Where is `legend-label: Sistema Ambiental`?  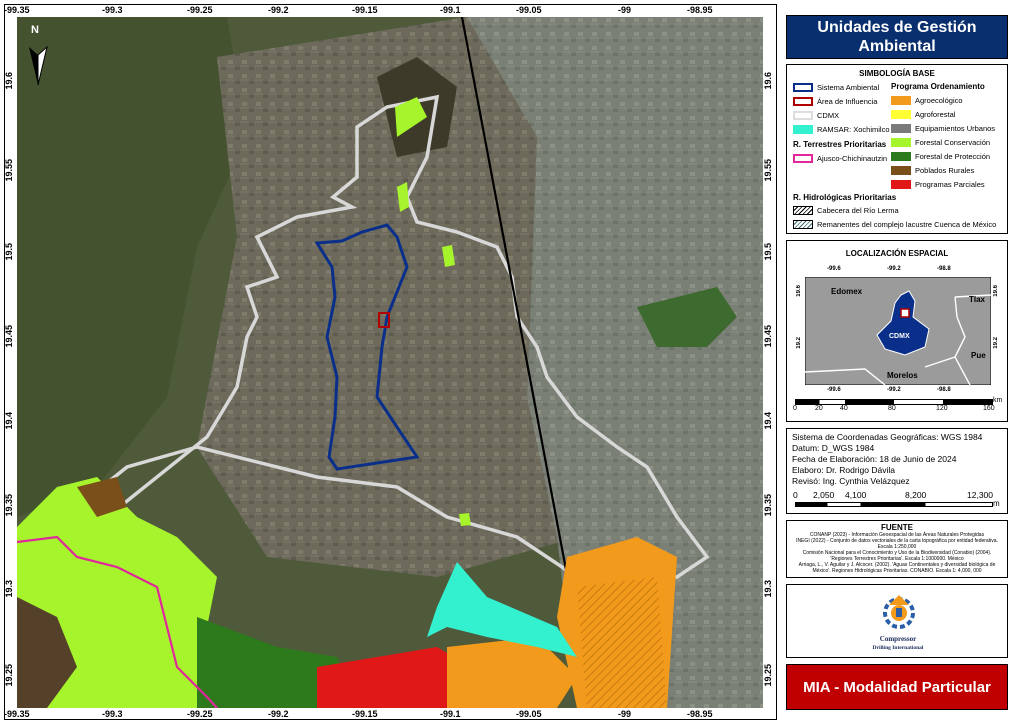
legend-label: Sistema Ambiental is located at coordinates (848, 87).